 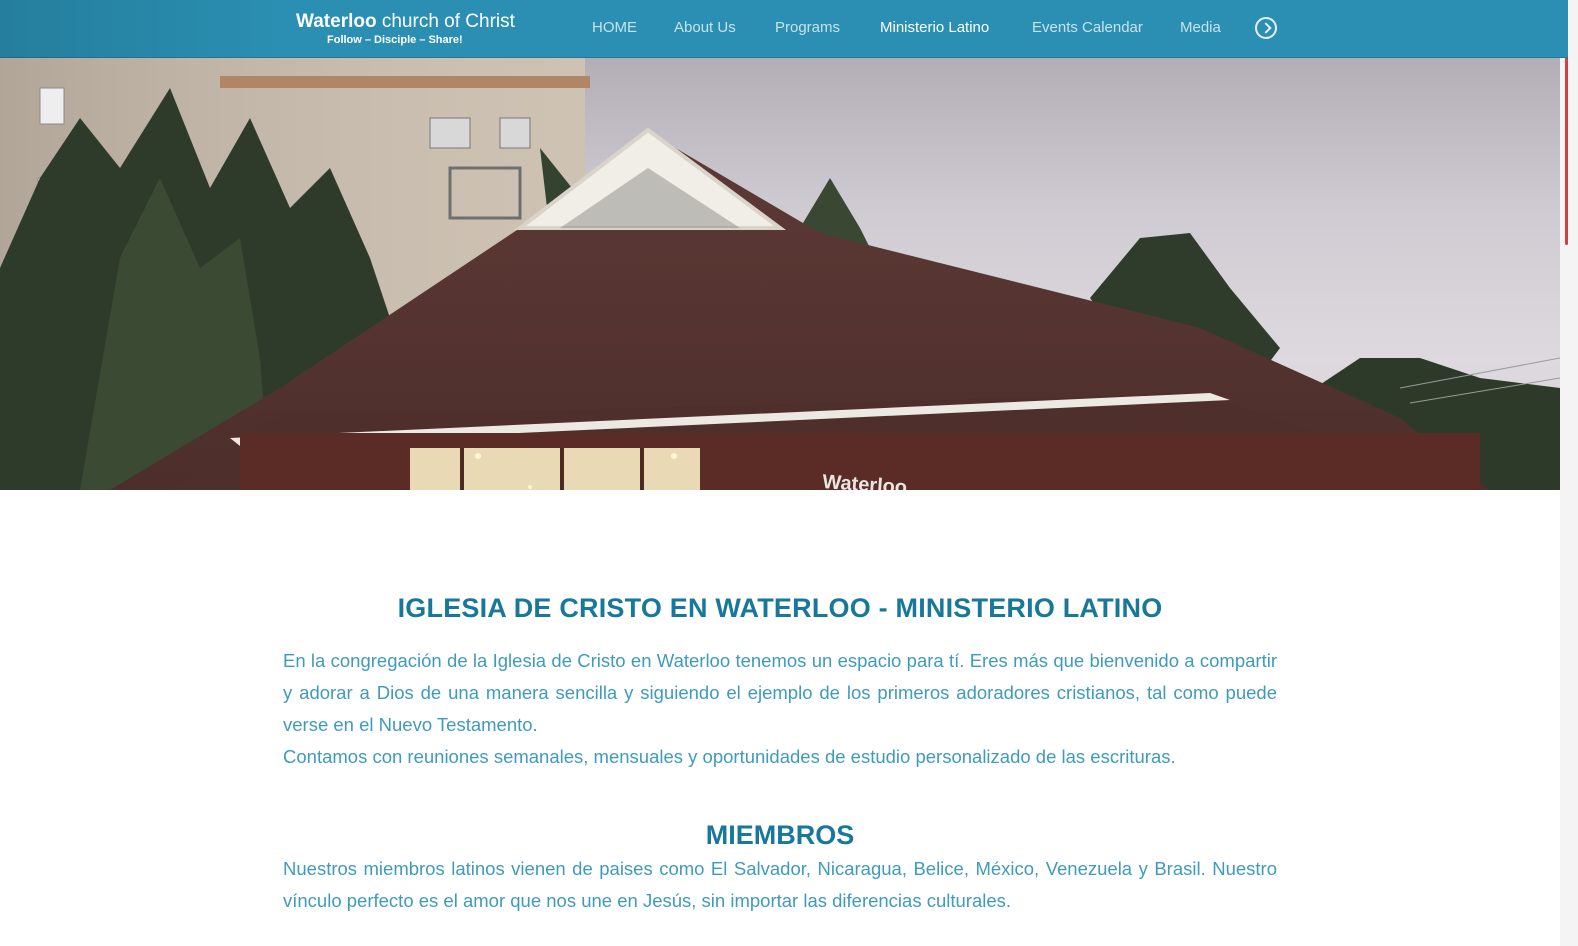 I want to click on nav-ministerio-latino: Ministerio Latino, so click(x=934, y=28).